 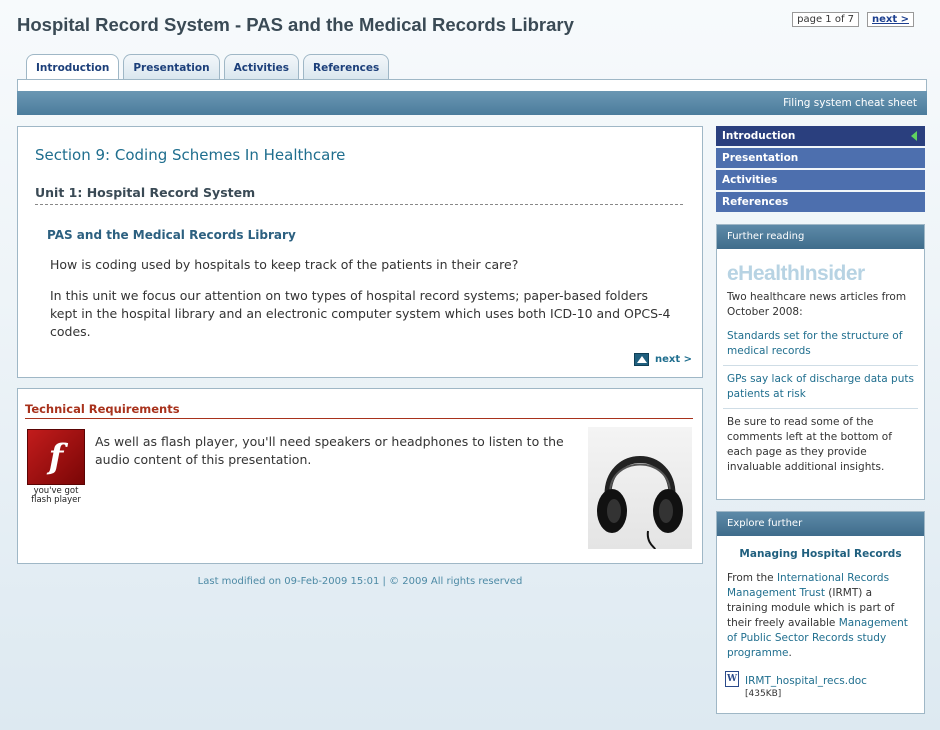 What do you see at coordinates (641, 359) in the screenshot?
I see `up-arrow-icon` at bounding box center [641, 359].